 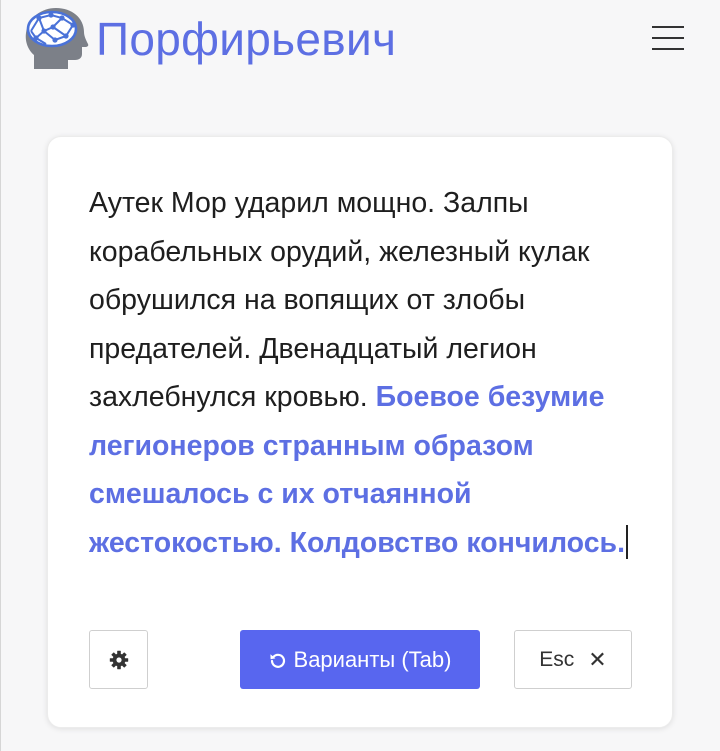 I want to click on variants-button-label: Варианты (Tab), so click(x=372, y=659).